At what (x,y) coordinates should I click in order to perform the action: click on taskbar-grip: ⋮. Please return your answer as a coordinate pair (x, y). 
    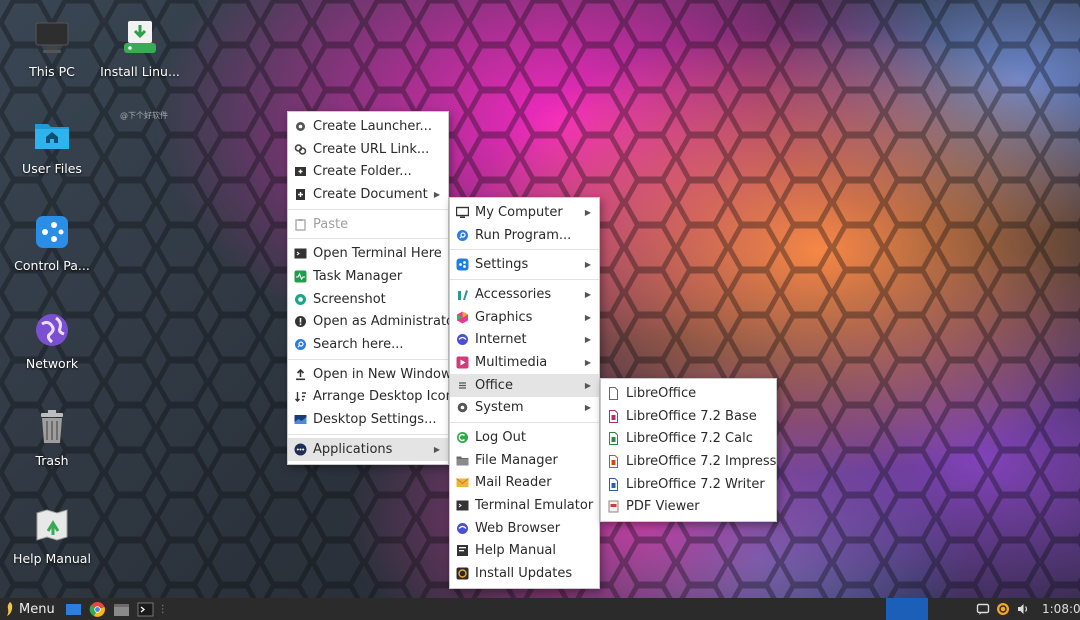
    Looking at the image, I should click on (163, 609).